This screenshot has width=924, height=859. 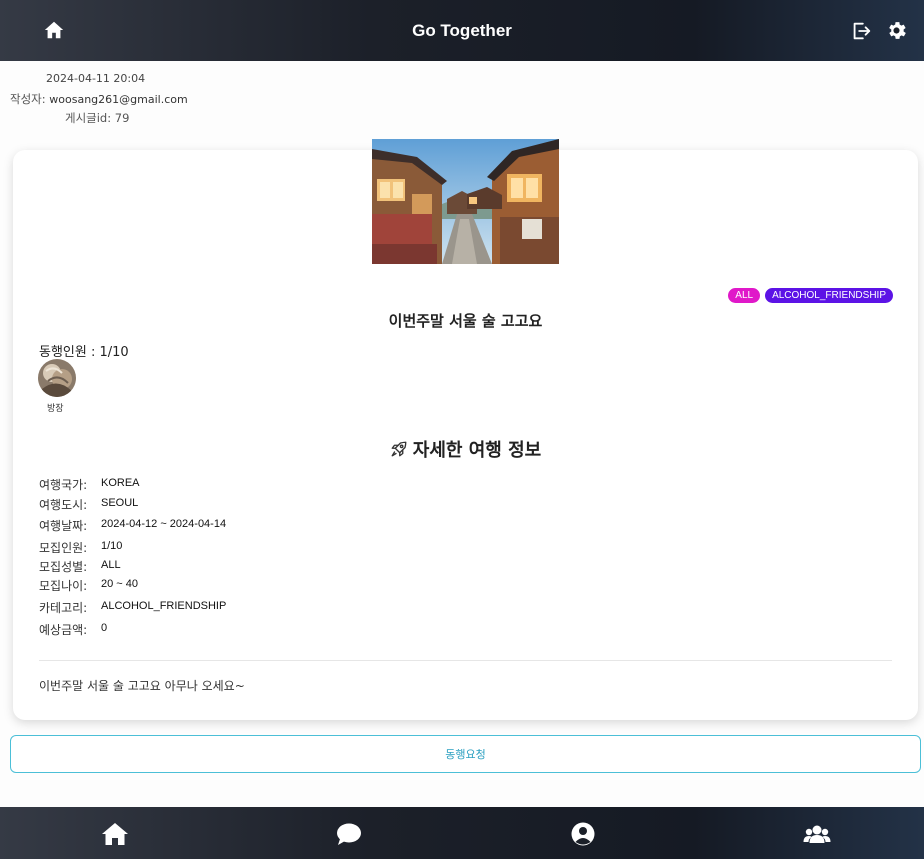 I want to click on post-id-value: 79, so click(x=122, y=118).